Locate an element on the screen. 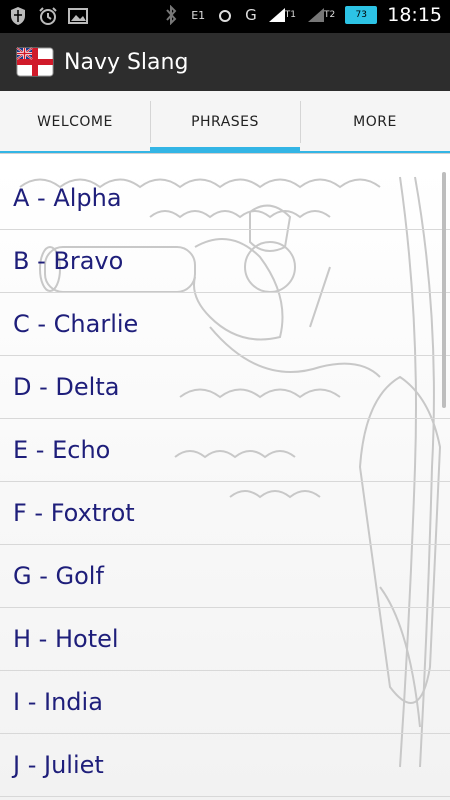  list-item: J - Juliet is located at coordinates (225, 765).